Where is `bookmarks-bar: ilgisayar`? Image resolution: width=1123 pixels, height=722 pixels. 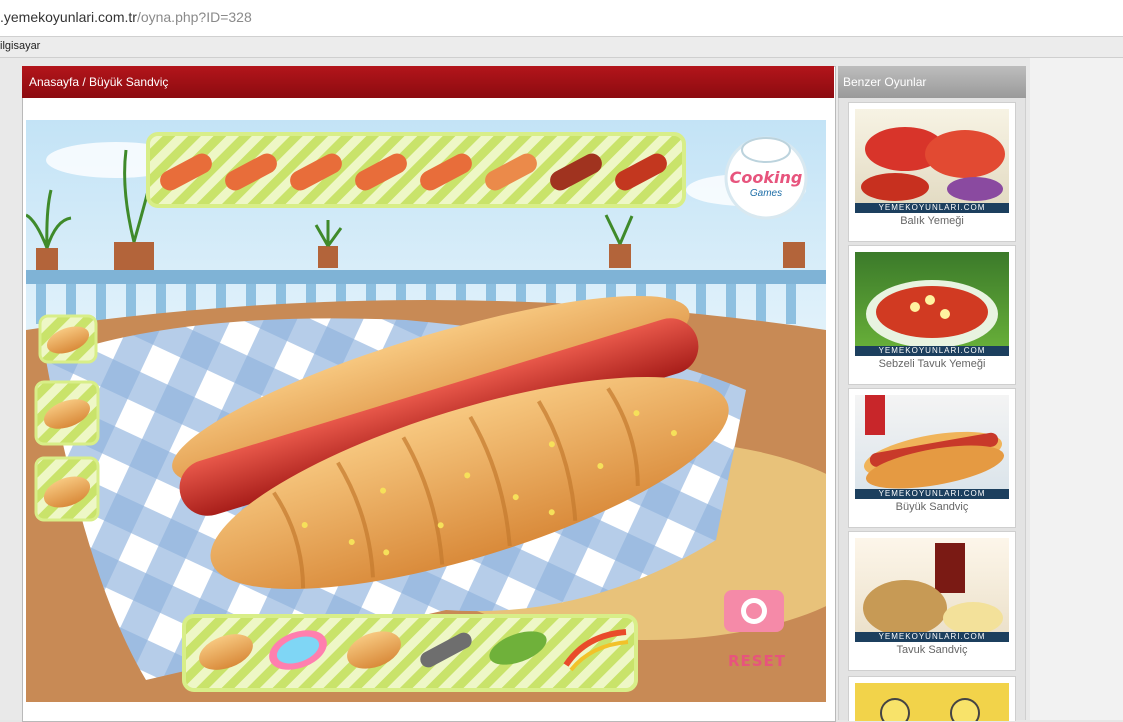
bookmarks-bar: ilgisayar is located at coordinates (561, 47).